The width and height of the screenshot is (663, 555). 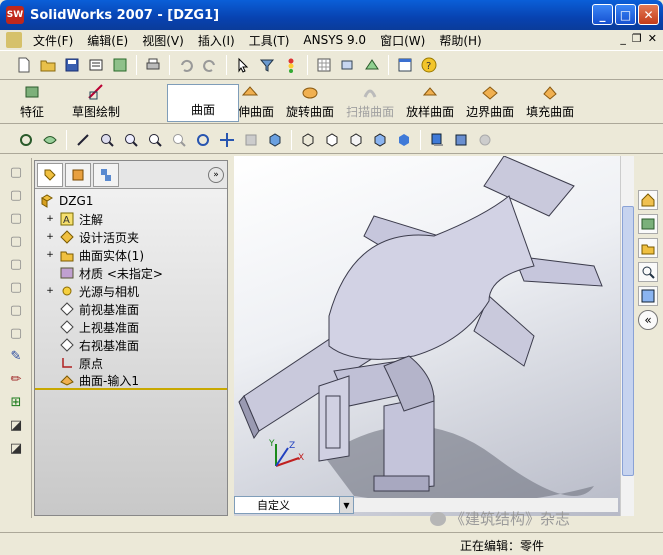 What do you see at coordinates (625, 14) in the screenshot?
I see `maximize-button: □` at bounding box center [625, 14].